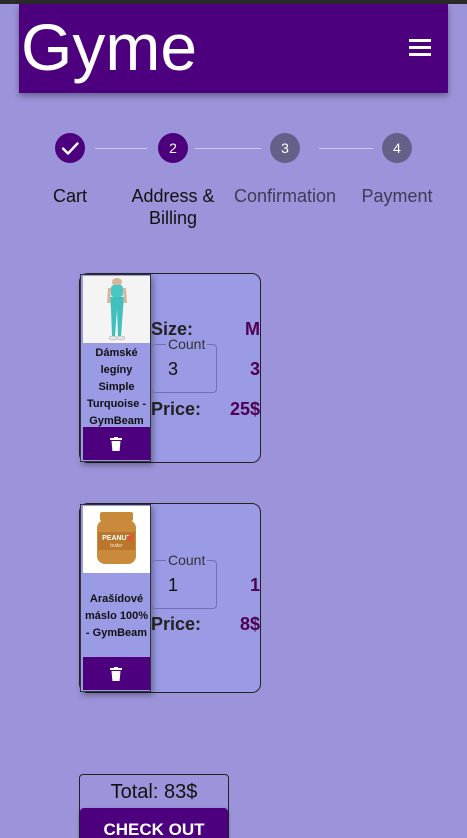 This screenshot has width=467, height=838. What do you see at coordinates (252, 329) in the screenshot?
I see `size-value: M` at bounding box center [252, 329].